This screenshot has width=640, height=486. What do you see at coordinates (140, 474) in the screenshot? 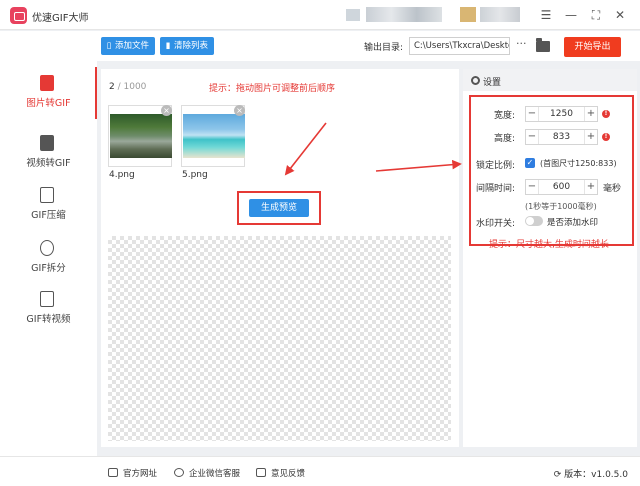
I see `official-site-label: 官方网址` at bounding box center [140, 474].